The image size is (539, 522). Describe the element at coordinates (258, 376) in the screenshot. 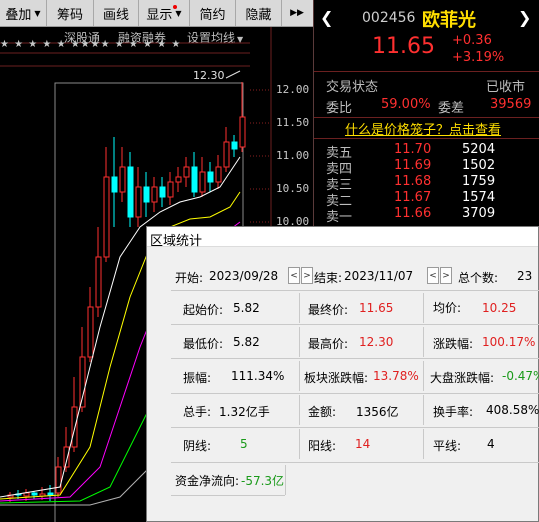

I see `amplitude-value: 111.34%` at that location.